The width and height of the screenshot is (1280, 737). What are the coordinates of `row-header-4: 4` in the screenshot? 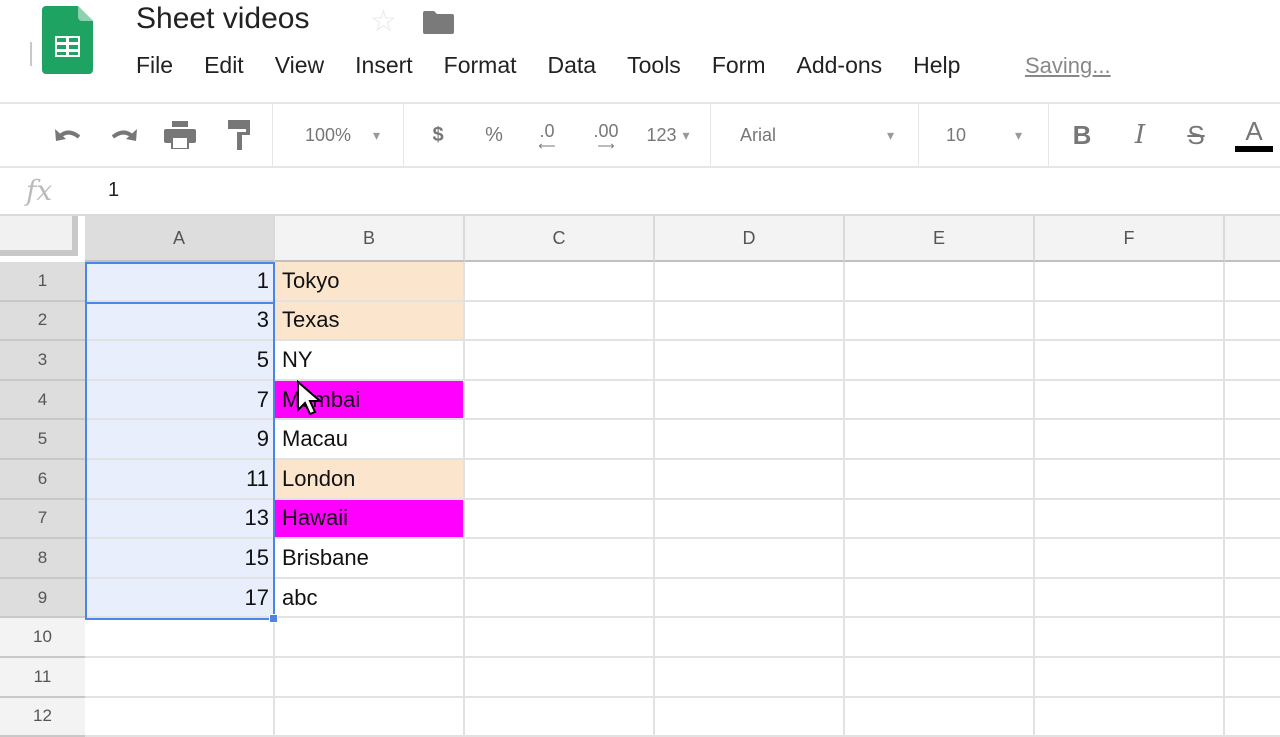 It's located at (42, 400).